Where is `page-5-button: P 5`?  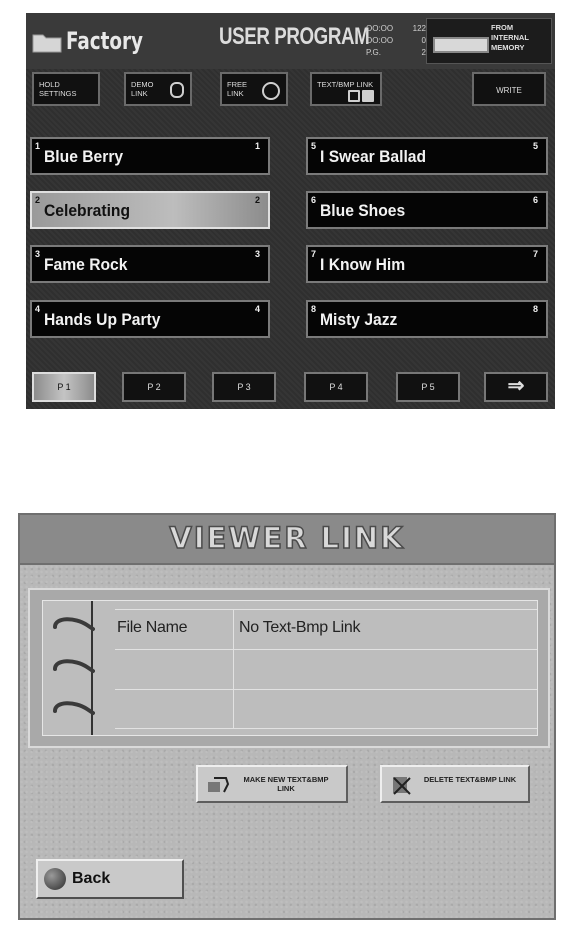
page-5-button: P 5 is located at coordinates (428, 387).